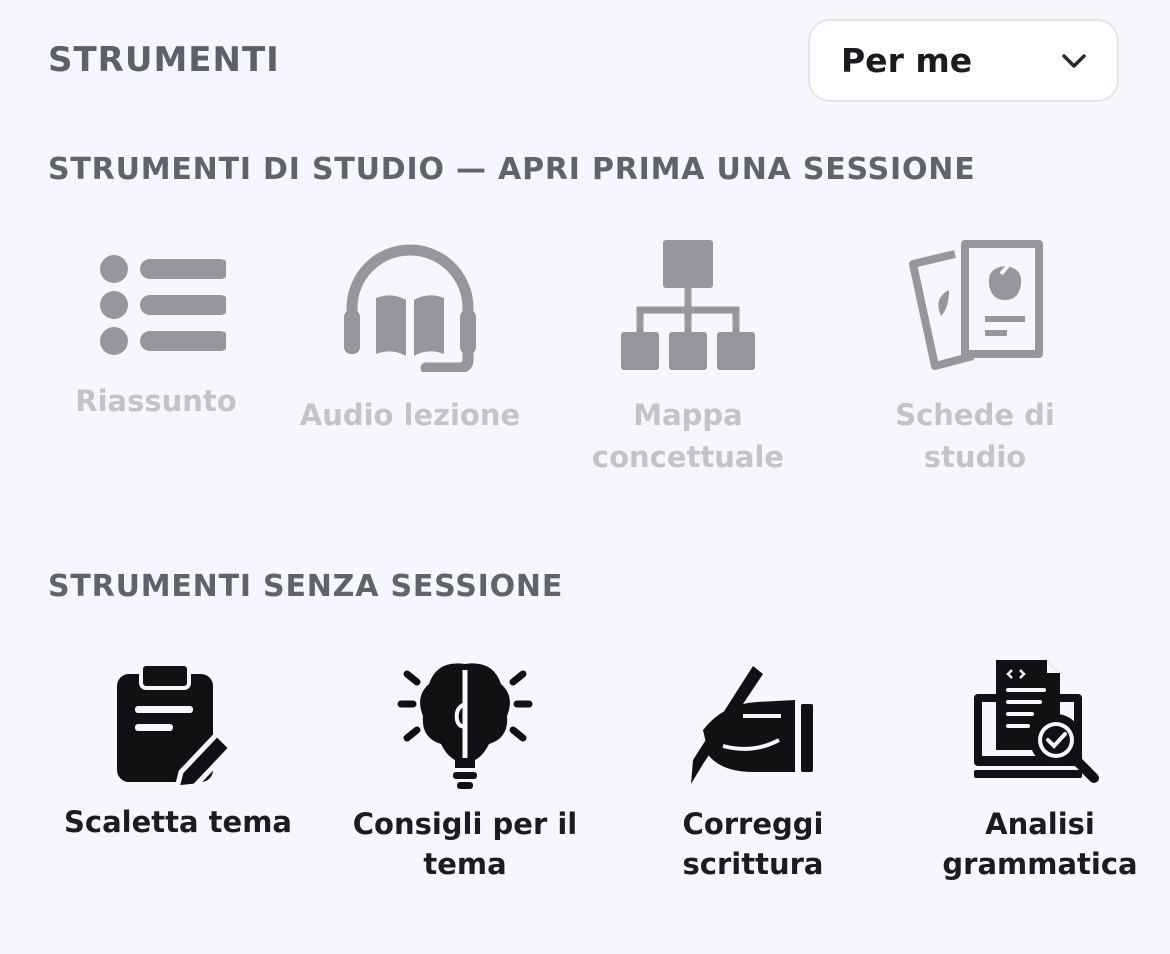 The width and height of the screenshot is (1170, 954). What do you see at coordinates (907, 60) in the screenshot?
I see `dropdown-value: Per me` at bounding box center [907, 60].